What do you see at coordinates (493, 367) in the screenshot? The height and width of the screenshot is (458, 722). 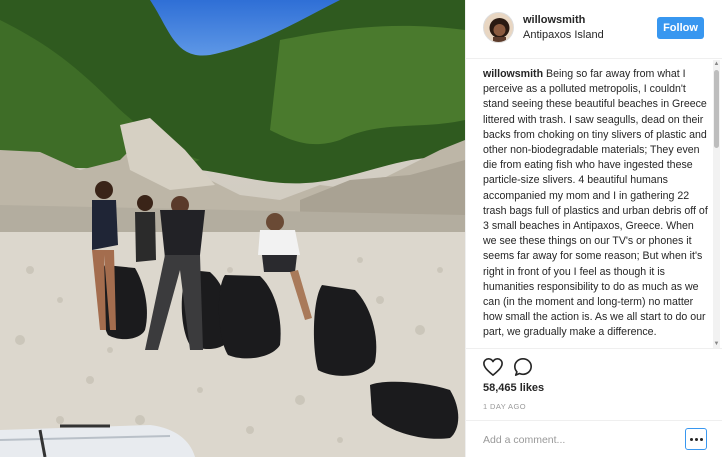 I see `heart-icon` at bounding box center [493, 367].